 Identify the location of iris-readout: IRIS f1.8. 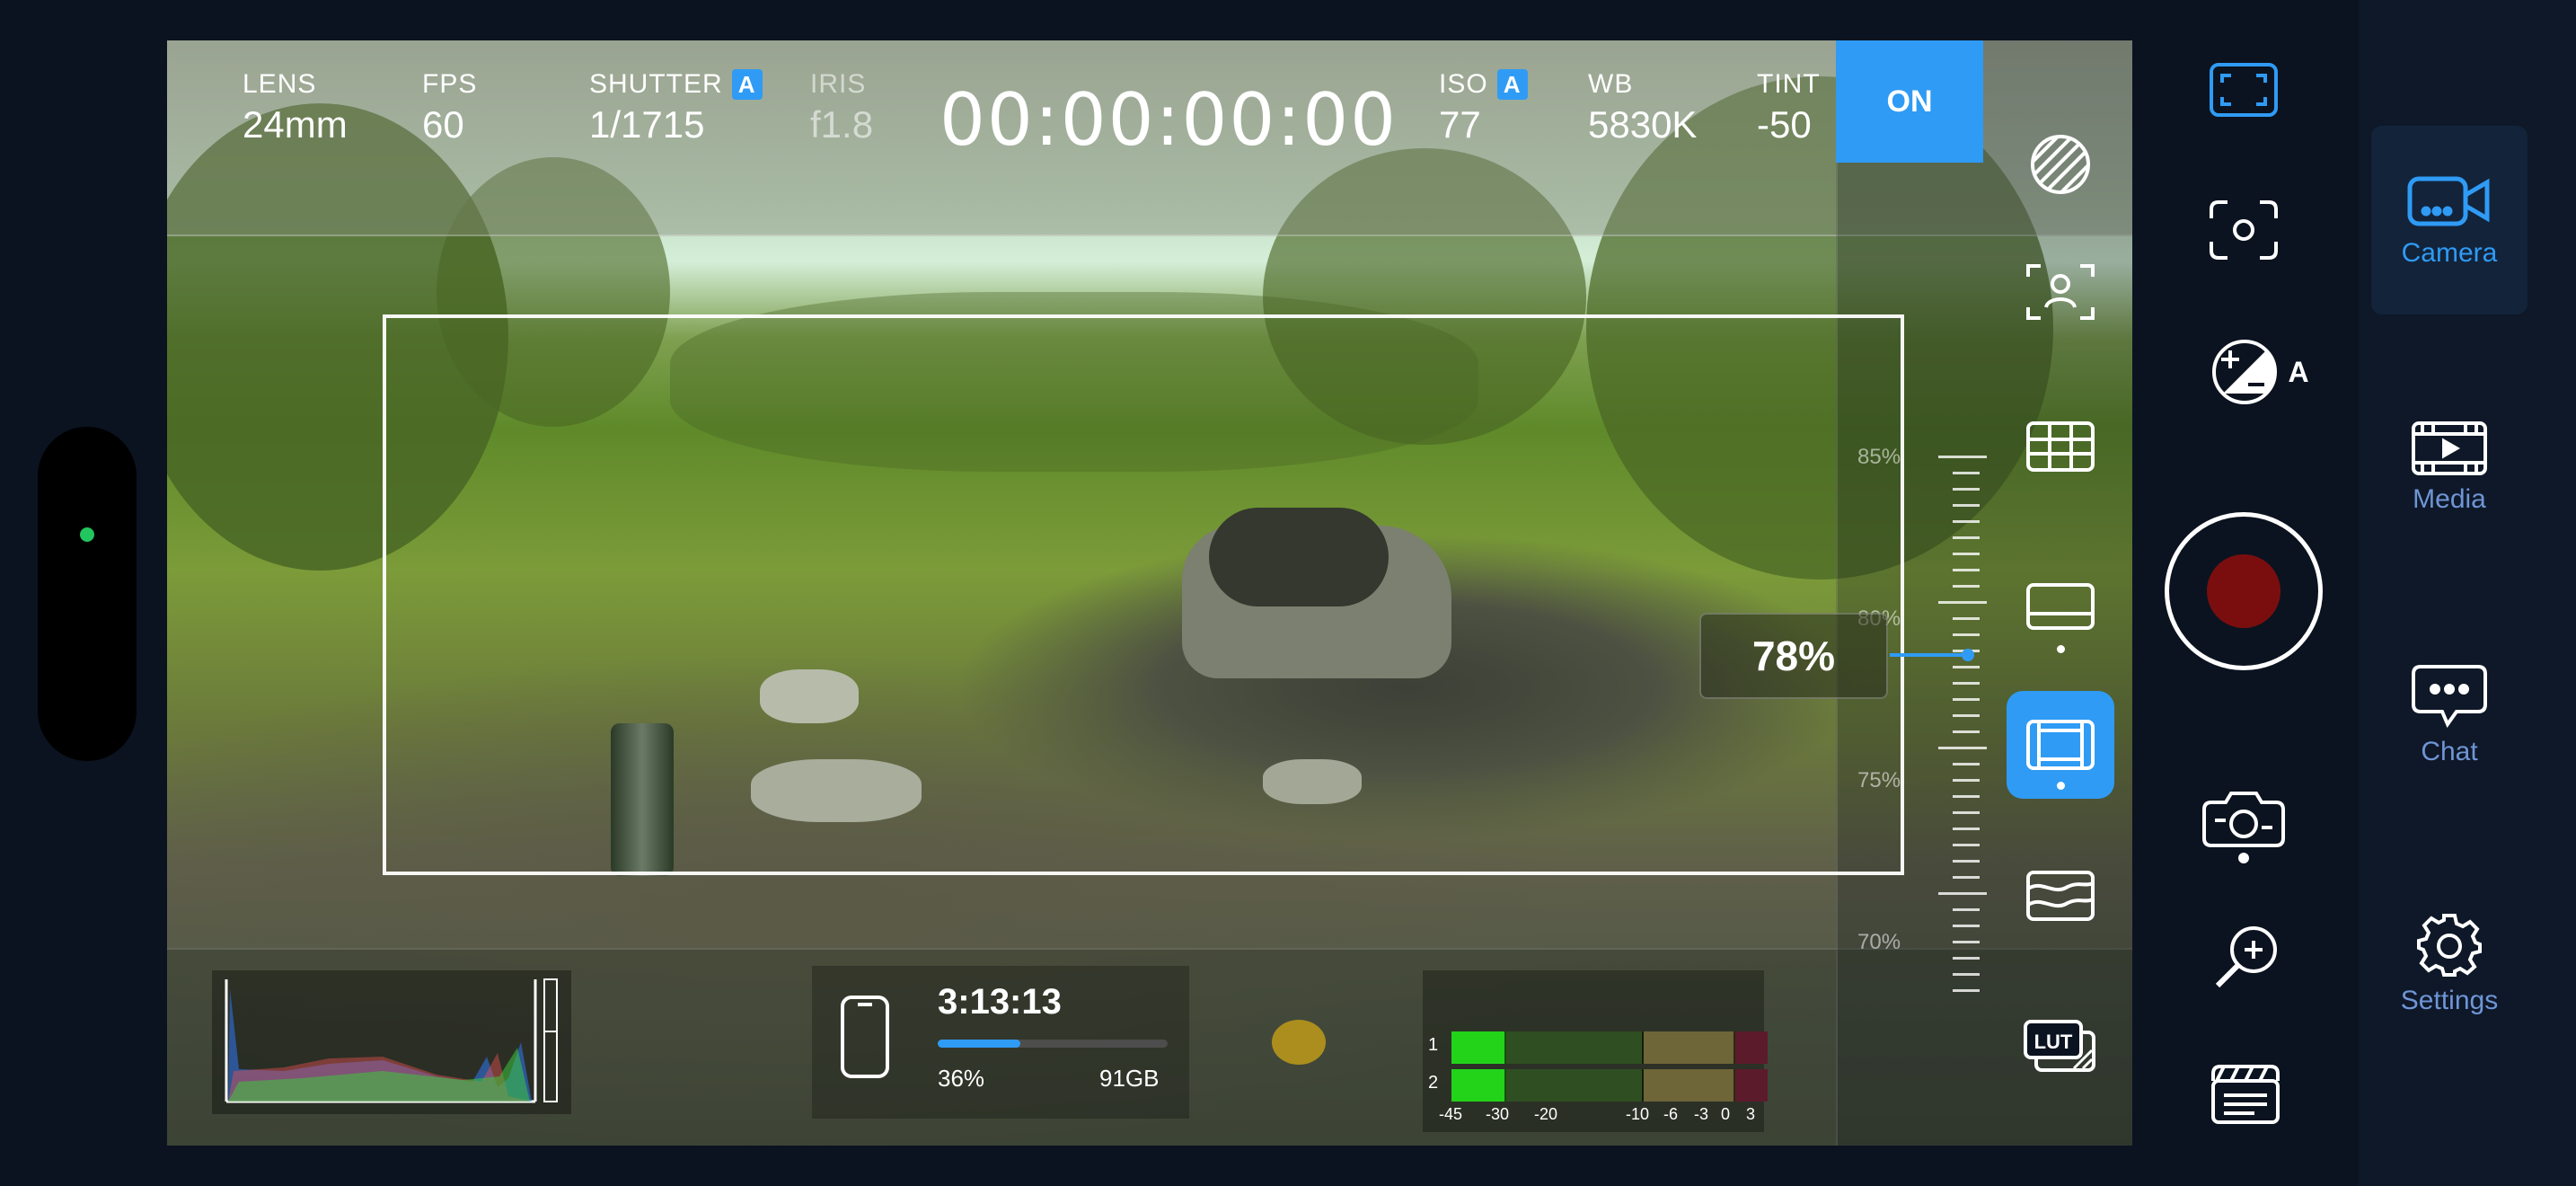
(841, 107).